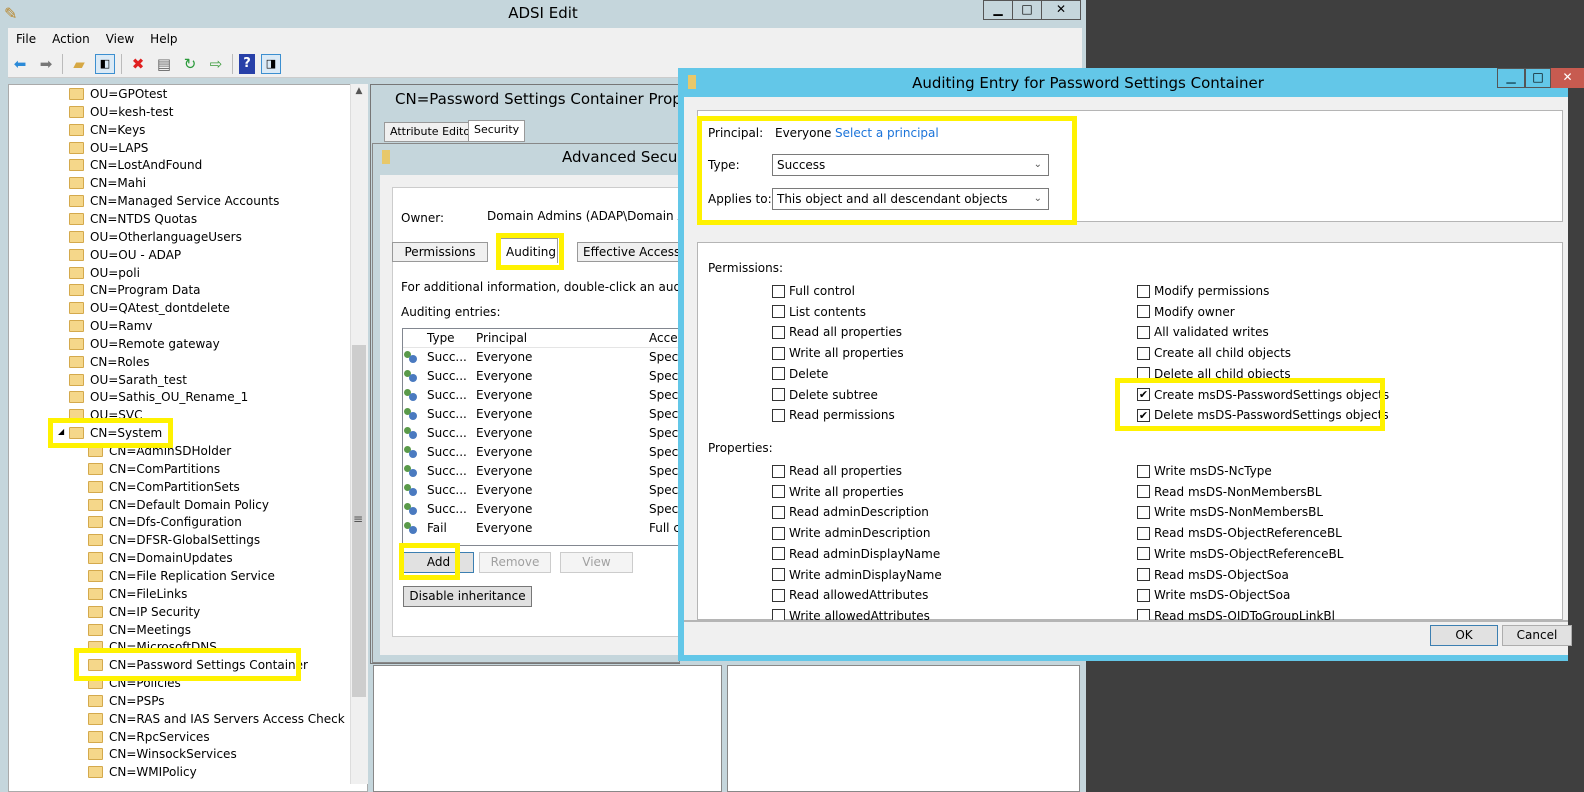 The image size is (1584, 792). What do you see at coordinates (800, 374) in the screenshot?
I see `checkbox-item: Delete` at bounding box center [800, 374].